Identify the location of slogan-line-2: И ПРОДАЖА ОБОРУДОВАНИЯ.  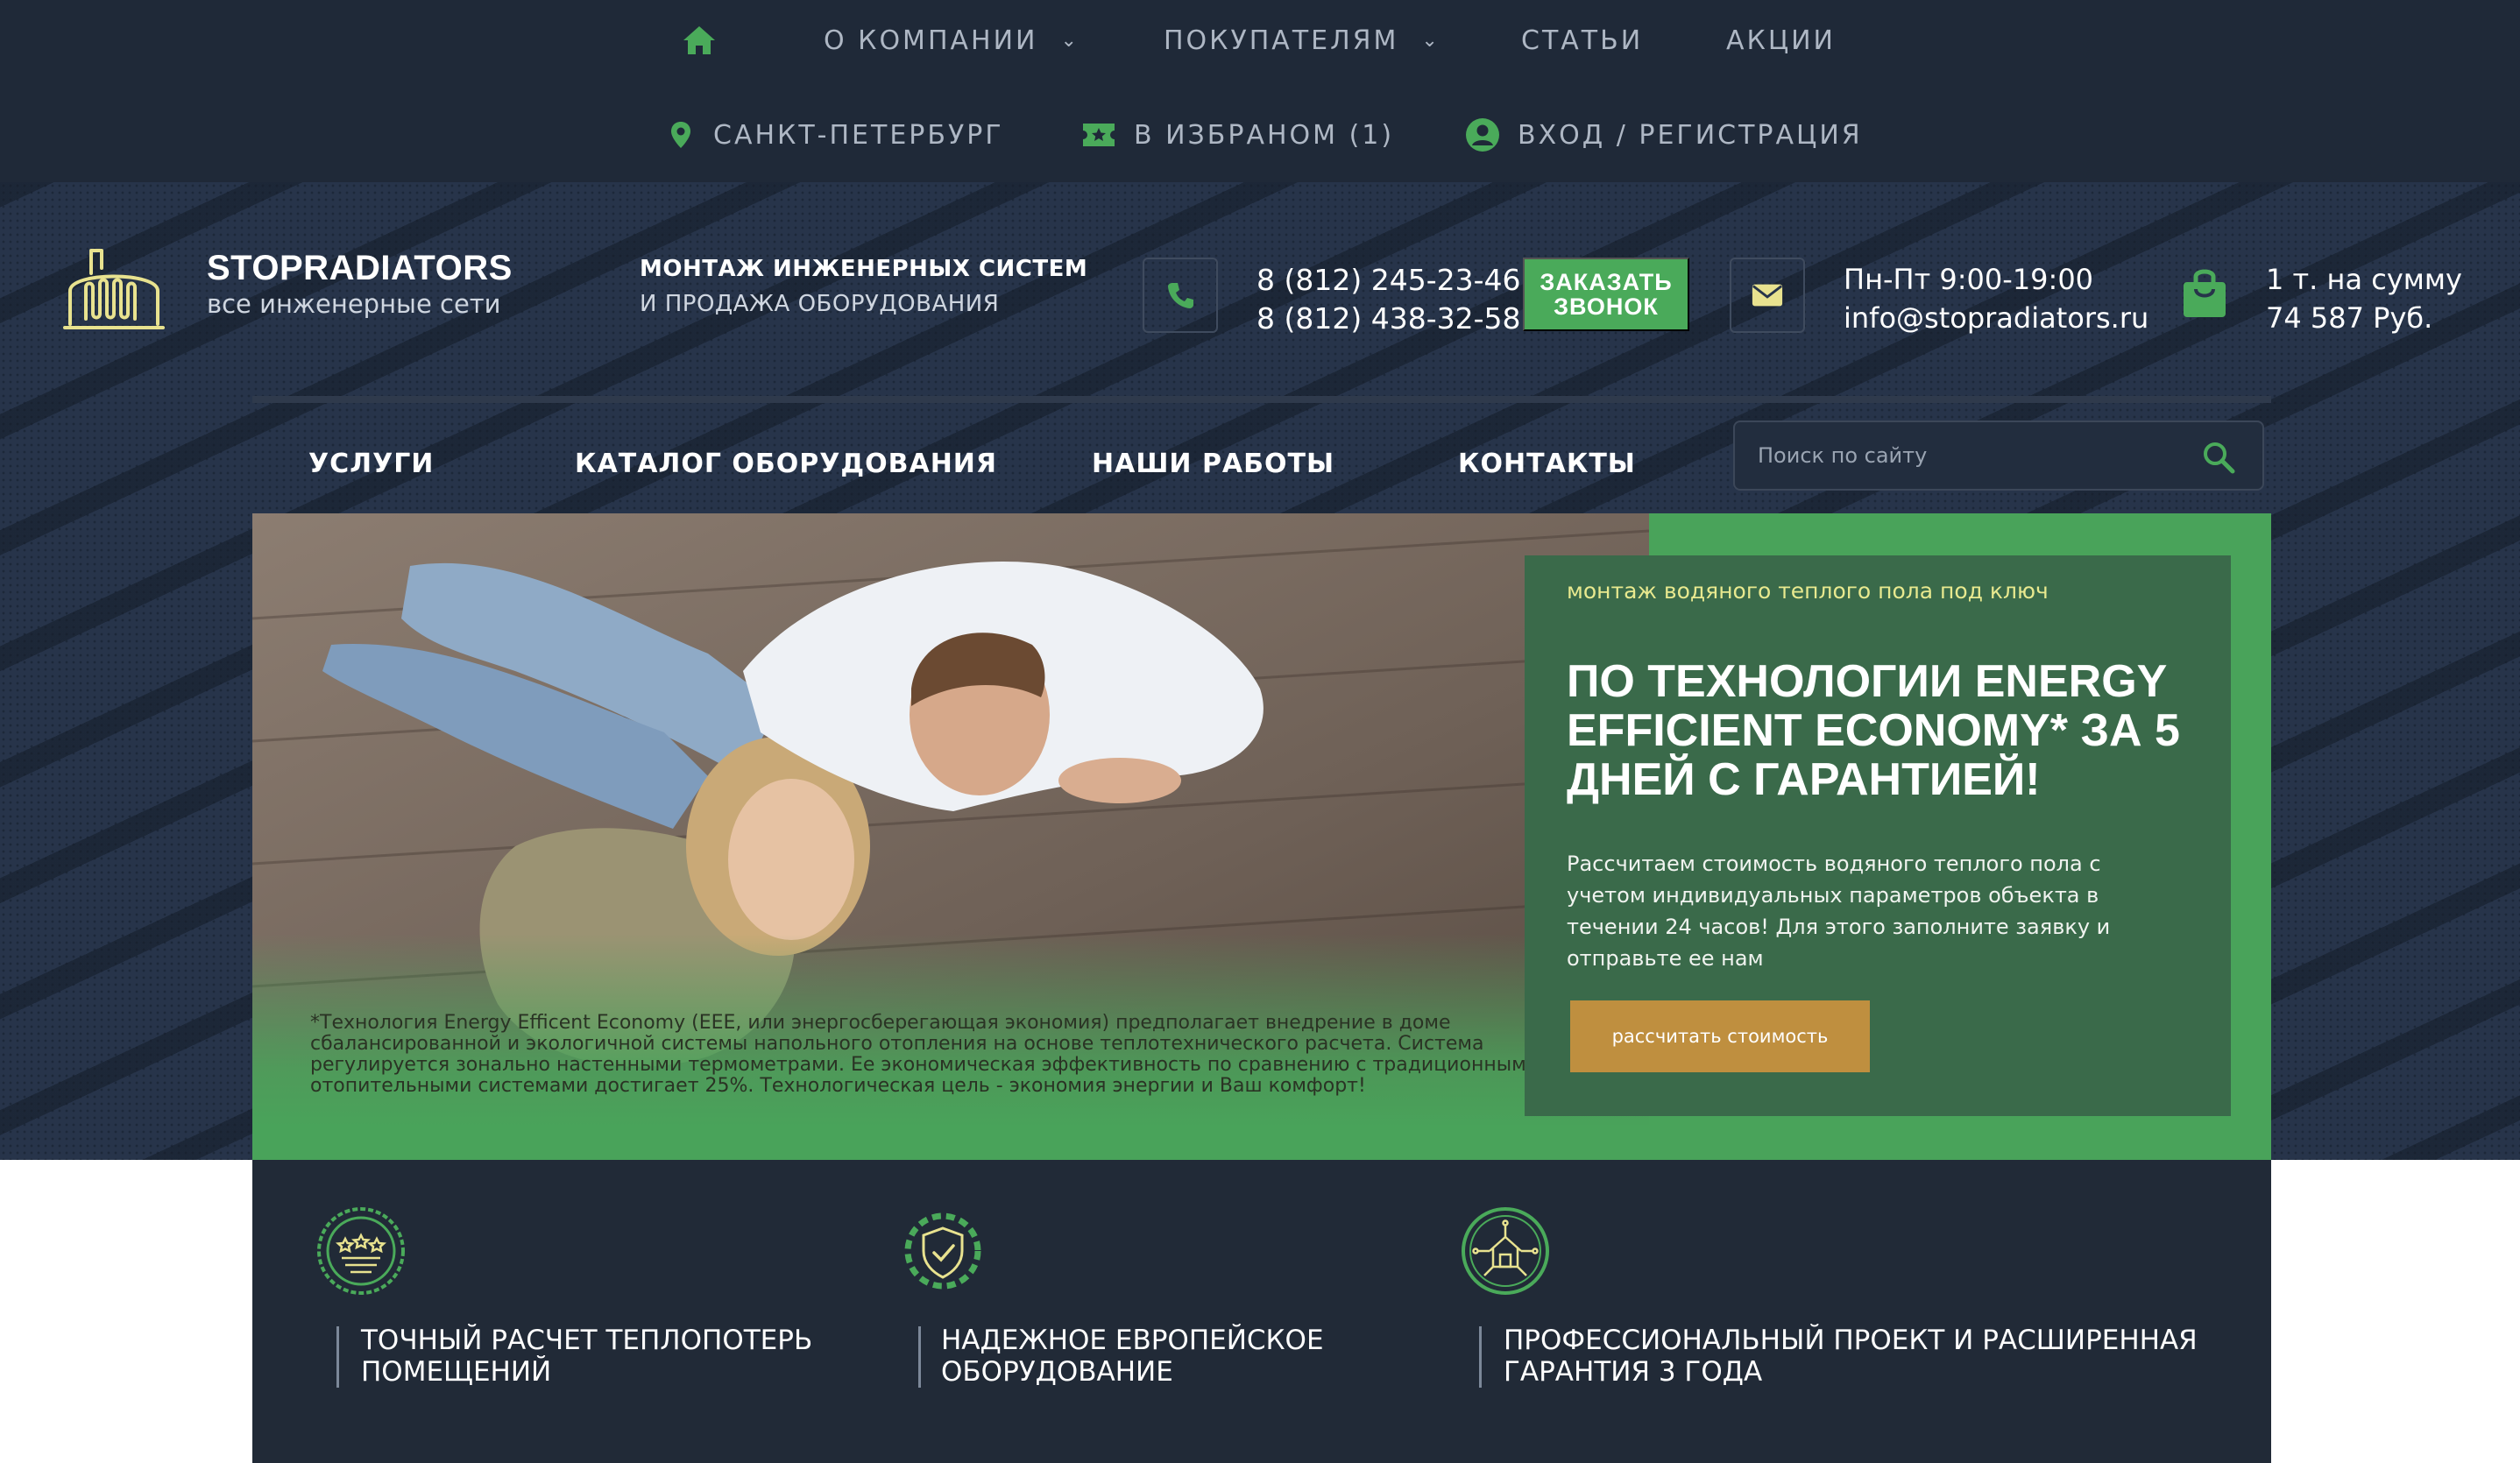
(820, 304).